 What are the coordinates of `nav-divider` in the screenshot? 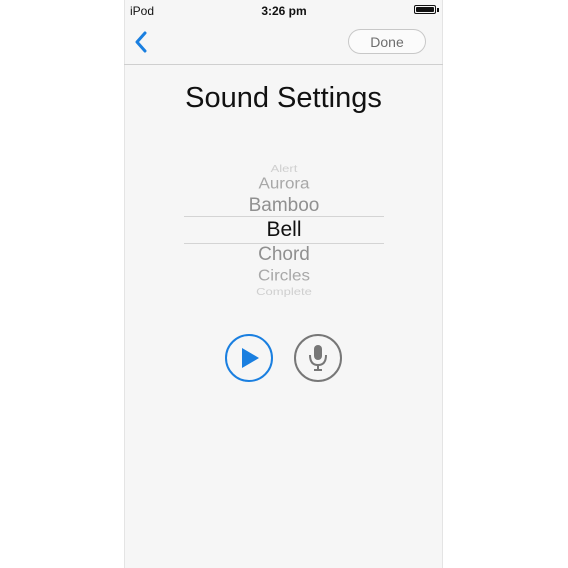 It's located at (283, 64).